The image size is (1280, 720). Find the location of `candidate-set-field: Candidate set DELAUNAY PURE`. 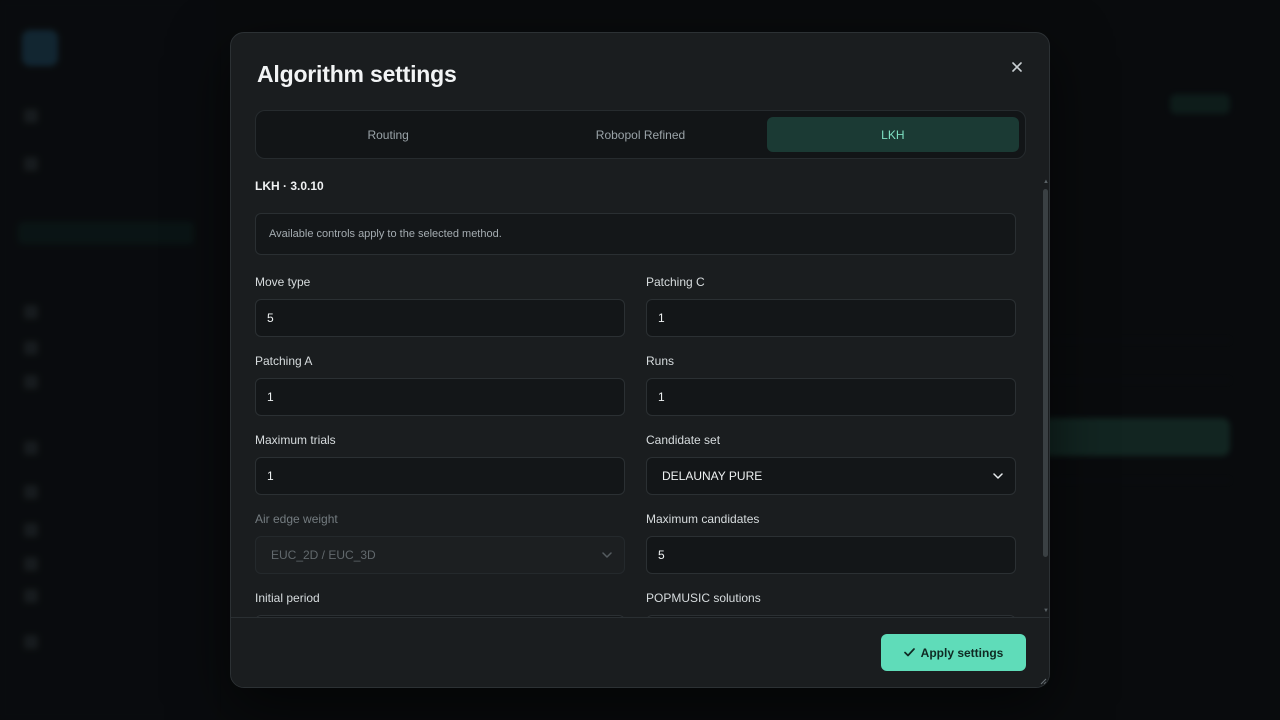

candidate-set-field: Candidate set DELAUNAY PURE is located at coordinates (831, 464).